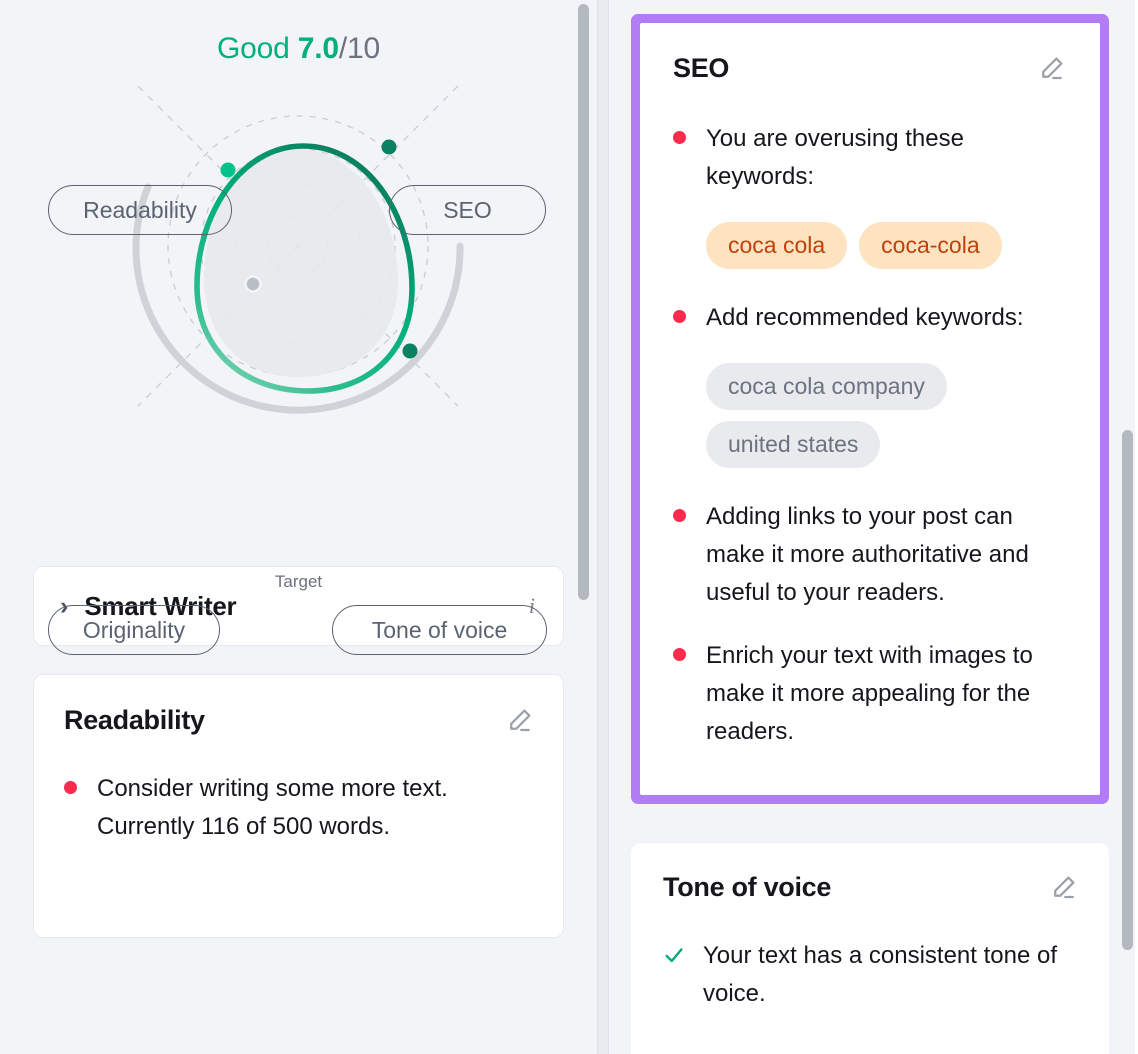 Image resolution: width=1138 pixels, height=1054 pixels. Describe the element at coordinates (870, 70) in the screenshot. I see `seo-card-header: SEO` at that location.